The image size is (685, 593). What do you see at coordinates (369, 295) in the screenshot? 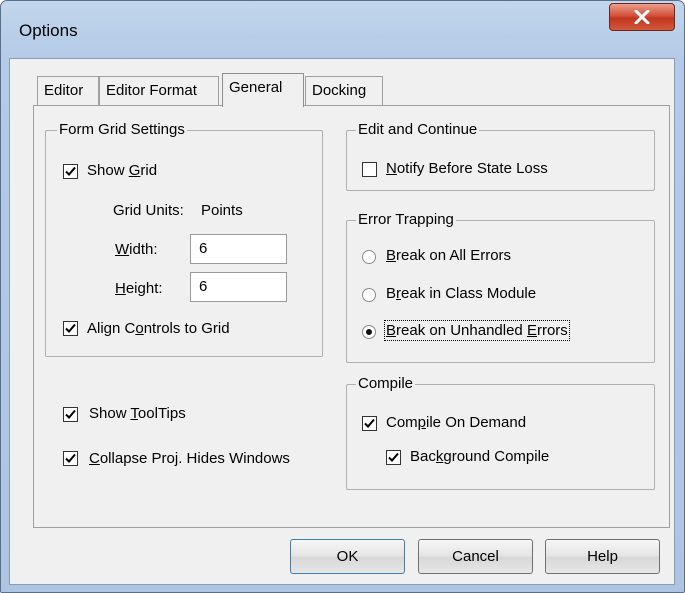
I see `break-in-class-module-radio` at bounding box center [369, 295].